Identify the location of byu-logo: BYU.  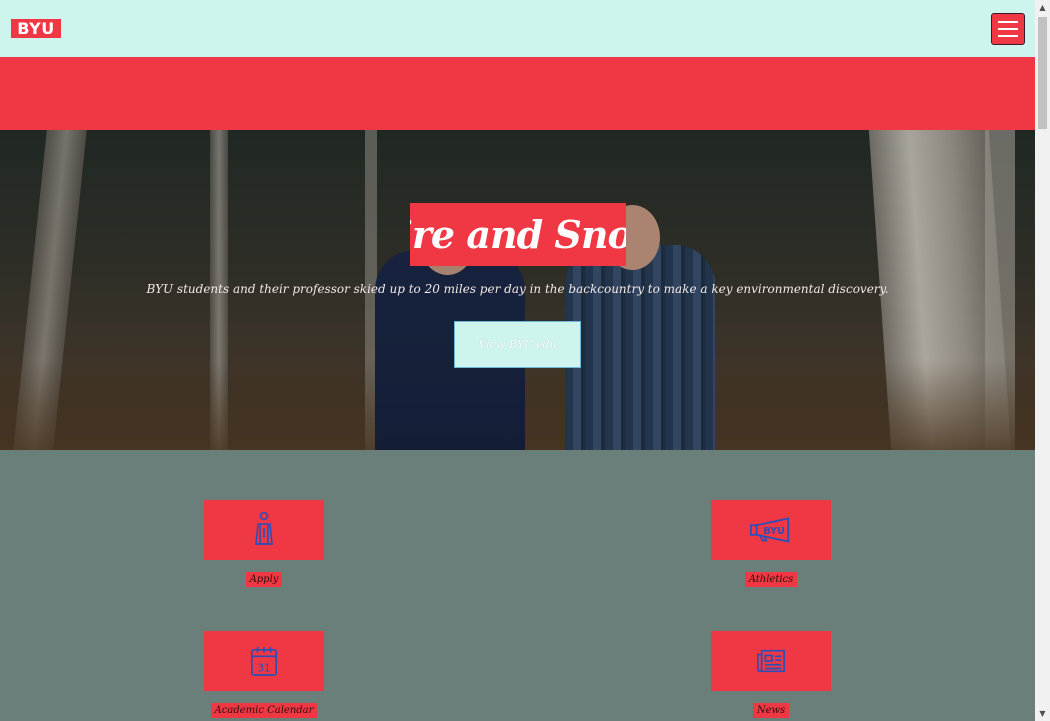
(36, 28).